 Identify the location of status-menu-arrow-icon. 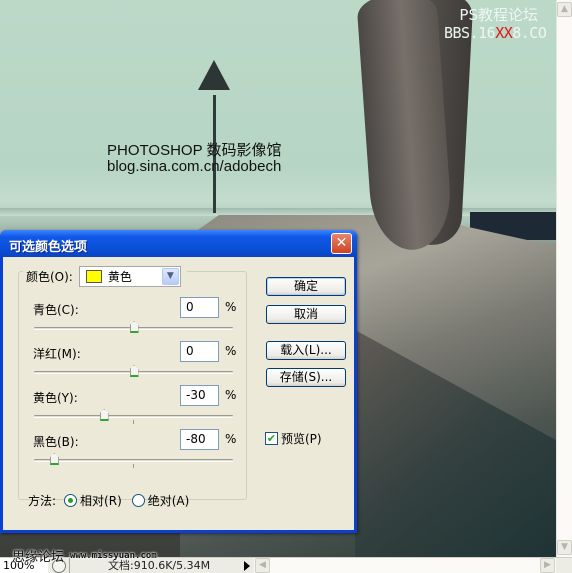
(247, 566).